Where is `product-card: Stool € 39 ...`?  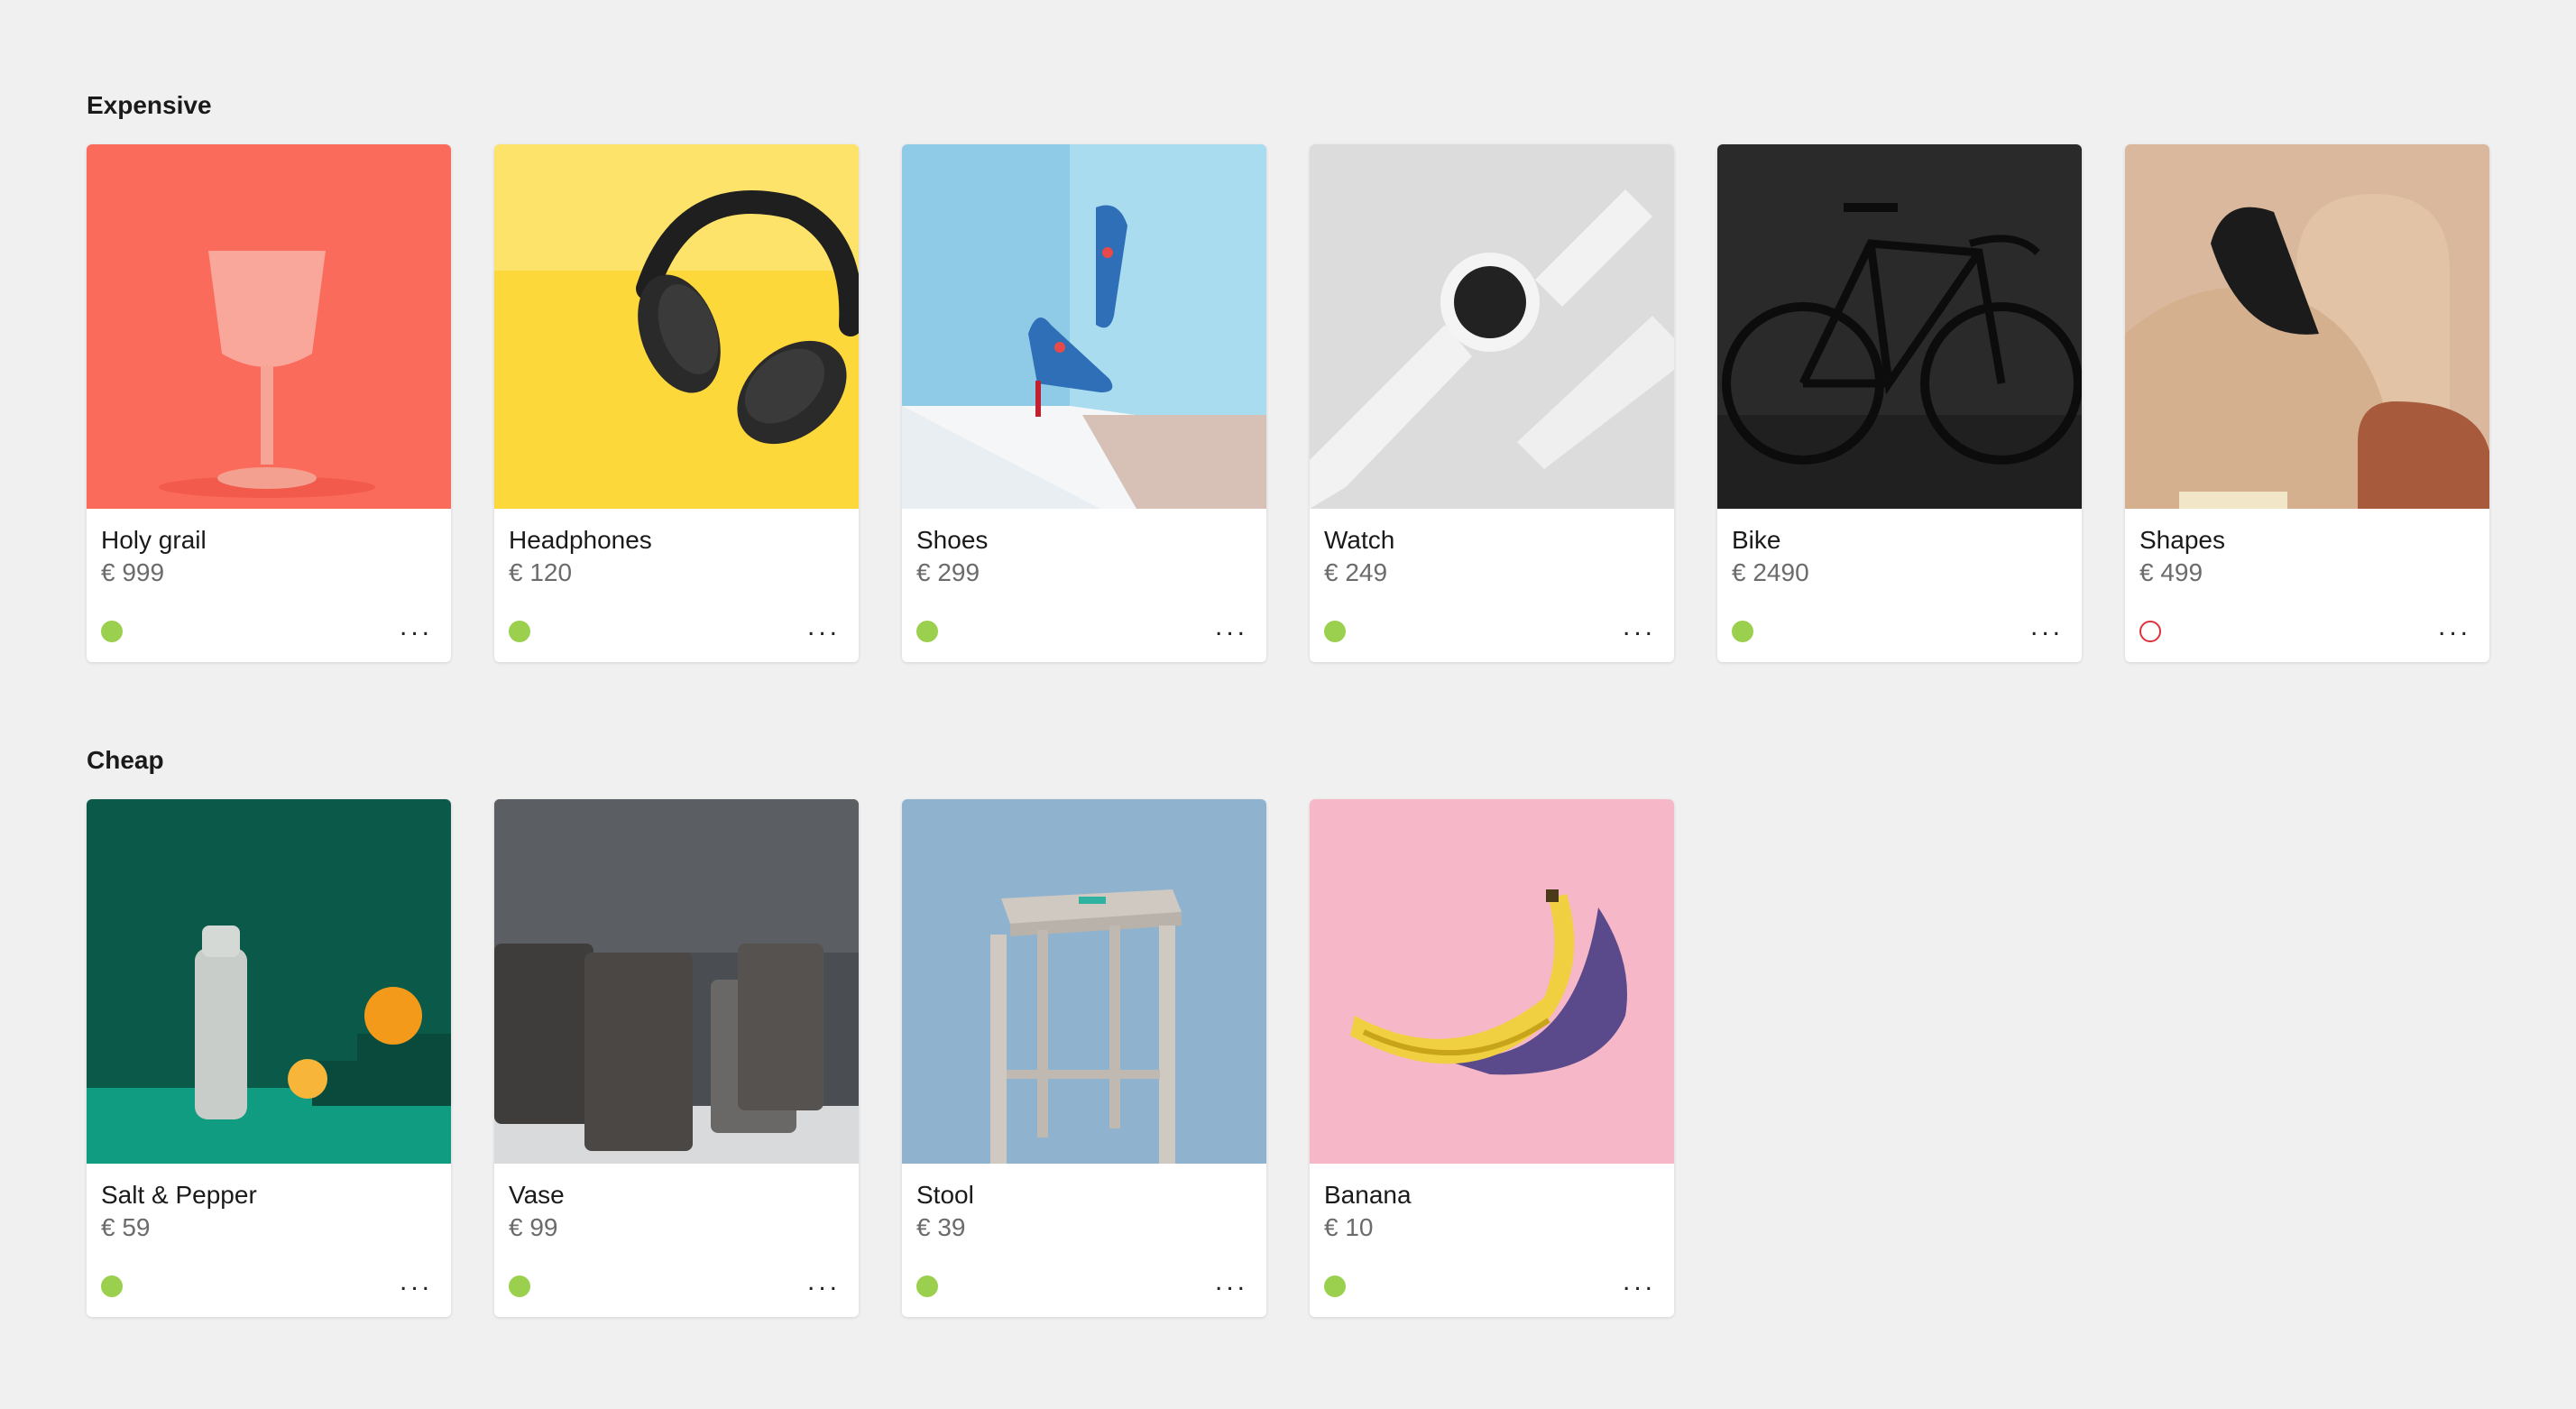
product-card: Stool € 39 ... is located at coordinates (1084, 1058).